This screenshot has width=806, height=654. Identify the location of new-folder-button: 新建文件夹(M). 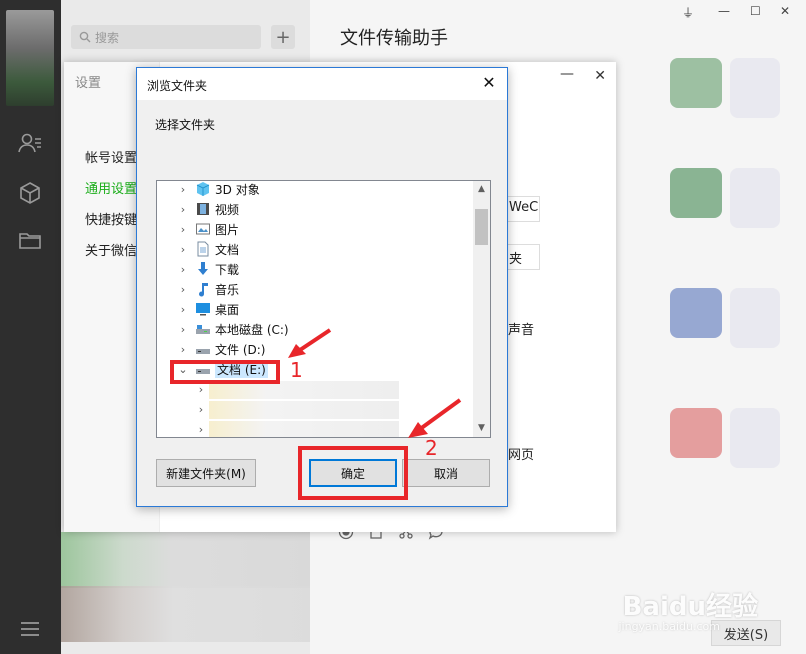
(206, 473).